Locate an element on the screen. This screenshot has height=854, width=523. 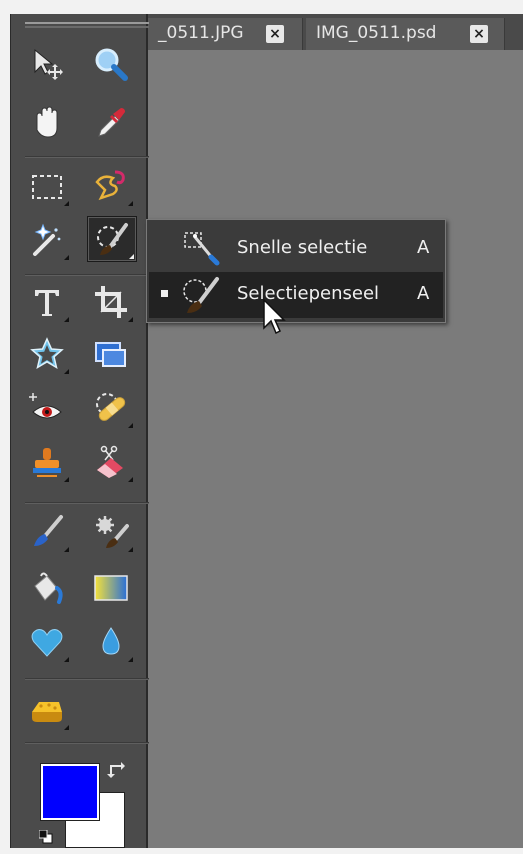
tab-0511-jpg: _0511.JPG × is located at coordinates (225, 34).